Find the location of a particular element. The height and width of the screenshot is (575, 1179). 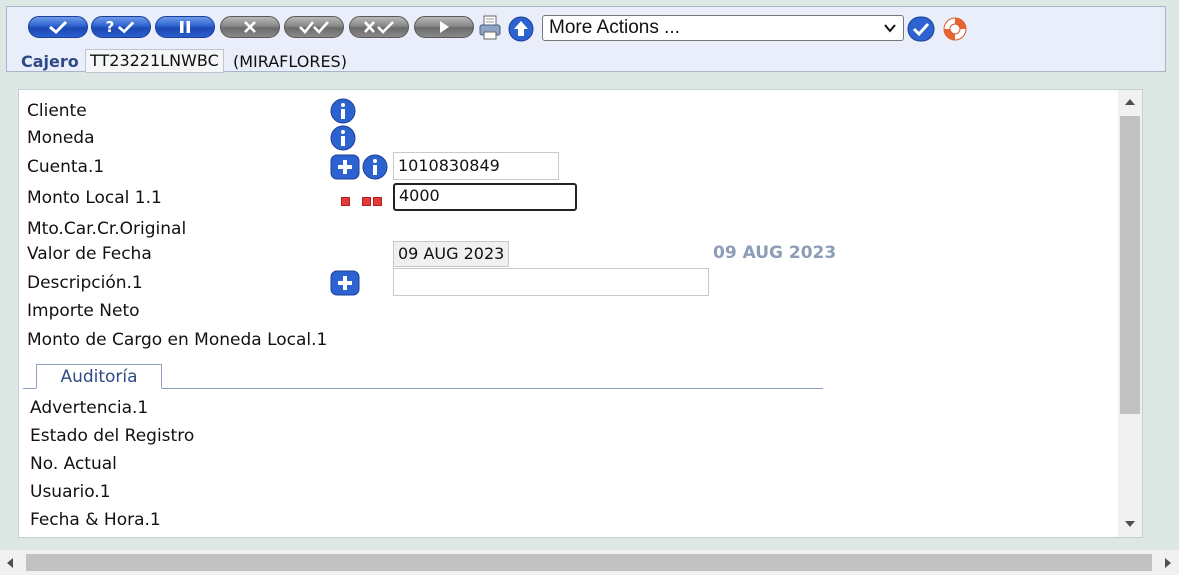

cajero-label: Cajero is located at coordinates (50, 61).